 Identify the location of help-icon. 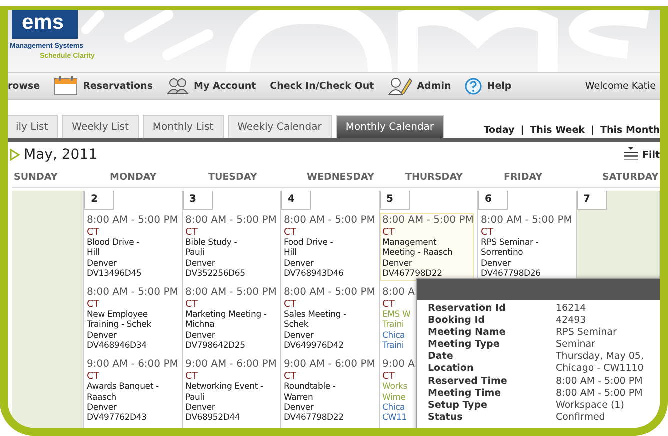
(473, 86).